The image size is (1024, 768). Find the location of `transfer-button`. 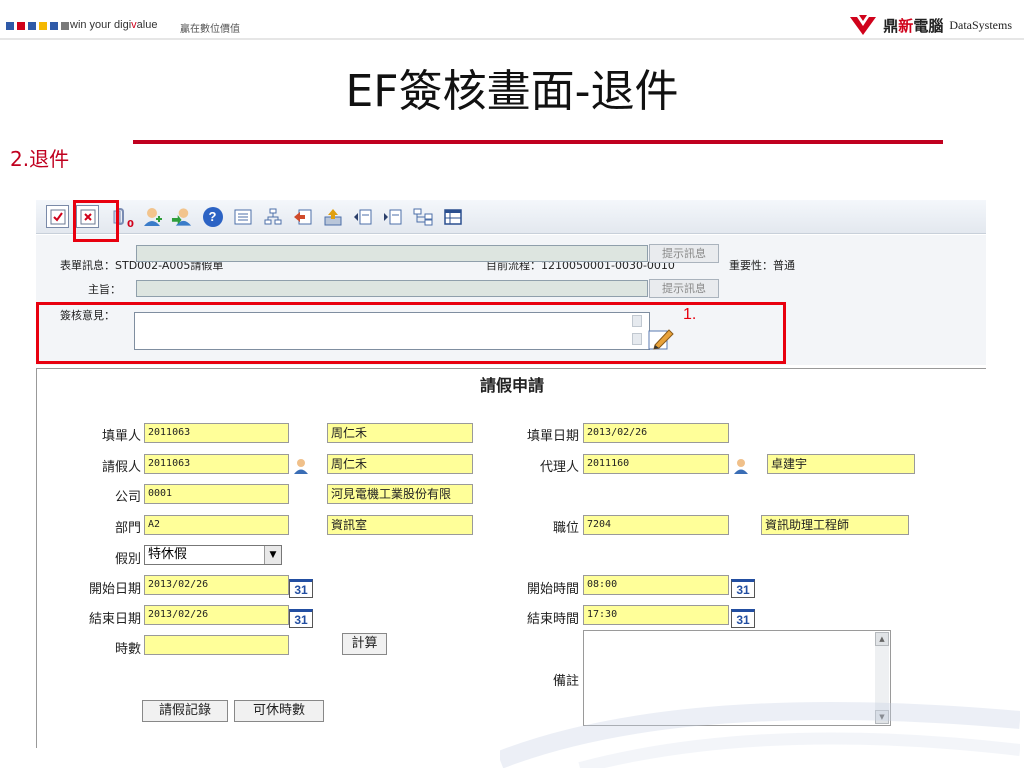

transfer-button is located at coordinates (182, 216).